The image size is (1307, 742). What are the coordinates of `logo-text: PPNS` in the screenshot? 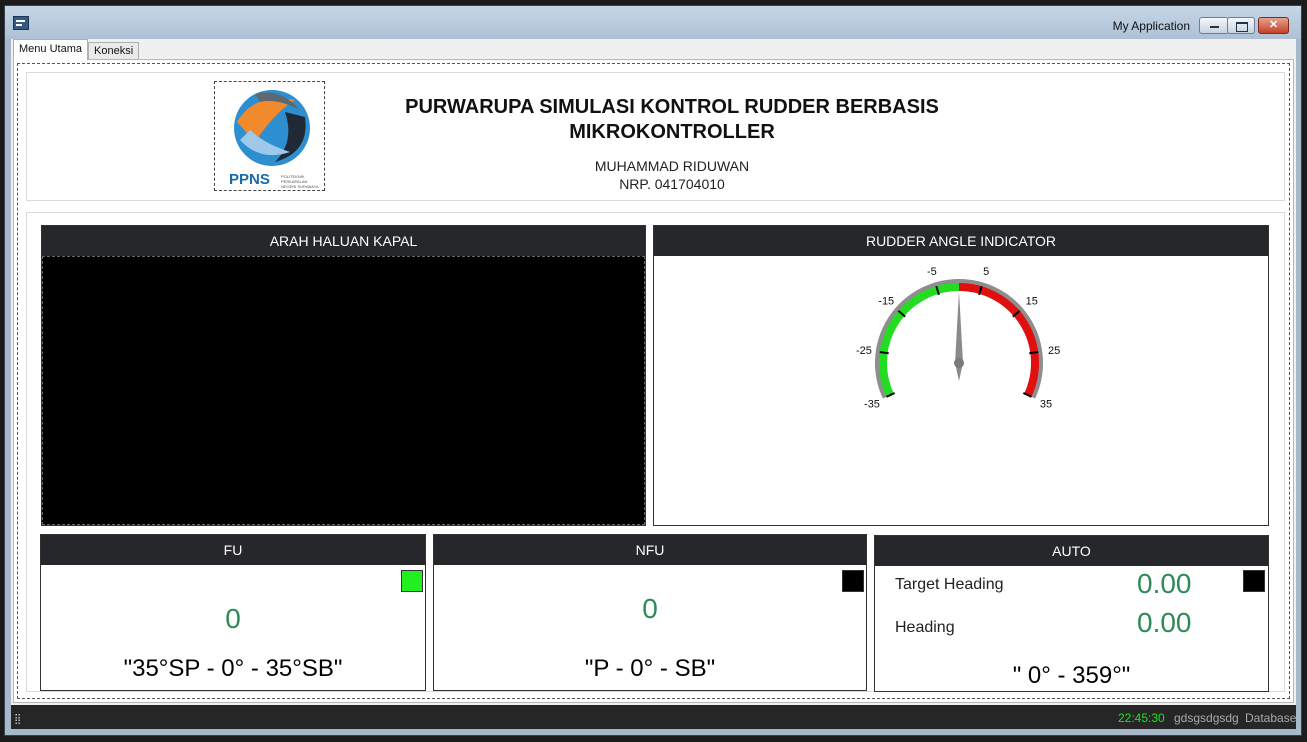 It's located at (249, 179).